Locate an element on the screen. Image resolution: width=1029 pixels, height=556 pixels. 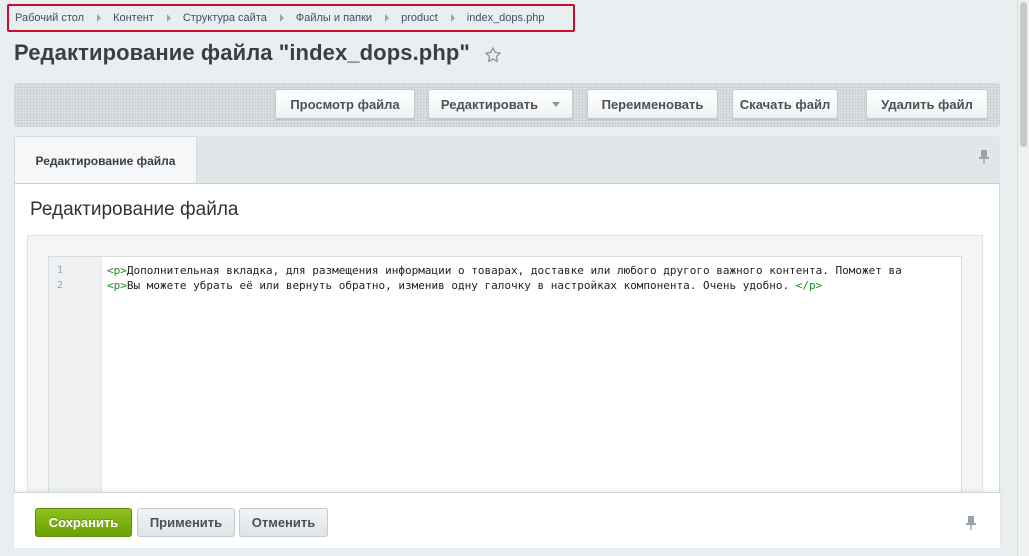
breadcrumb-item-files-folders: Файлы и папки is located at coordinates (334, 18).